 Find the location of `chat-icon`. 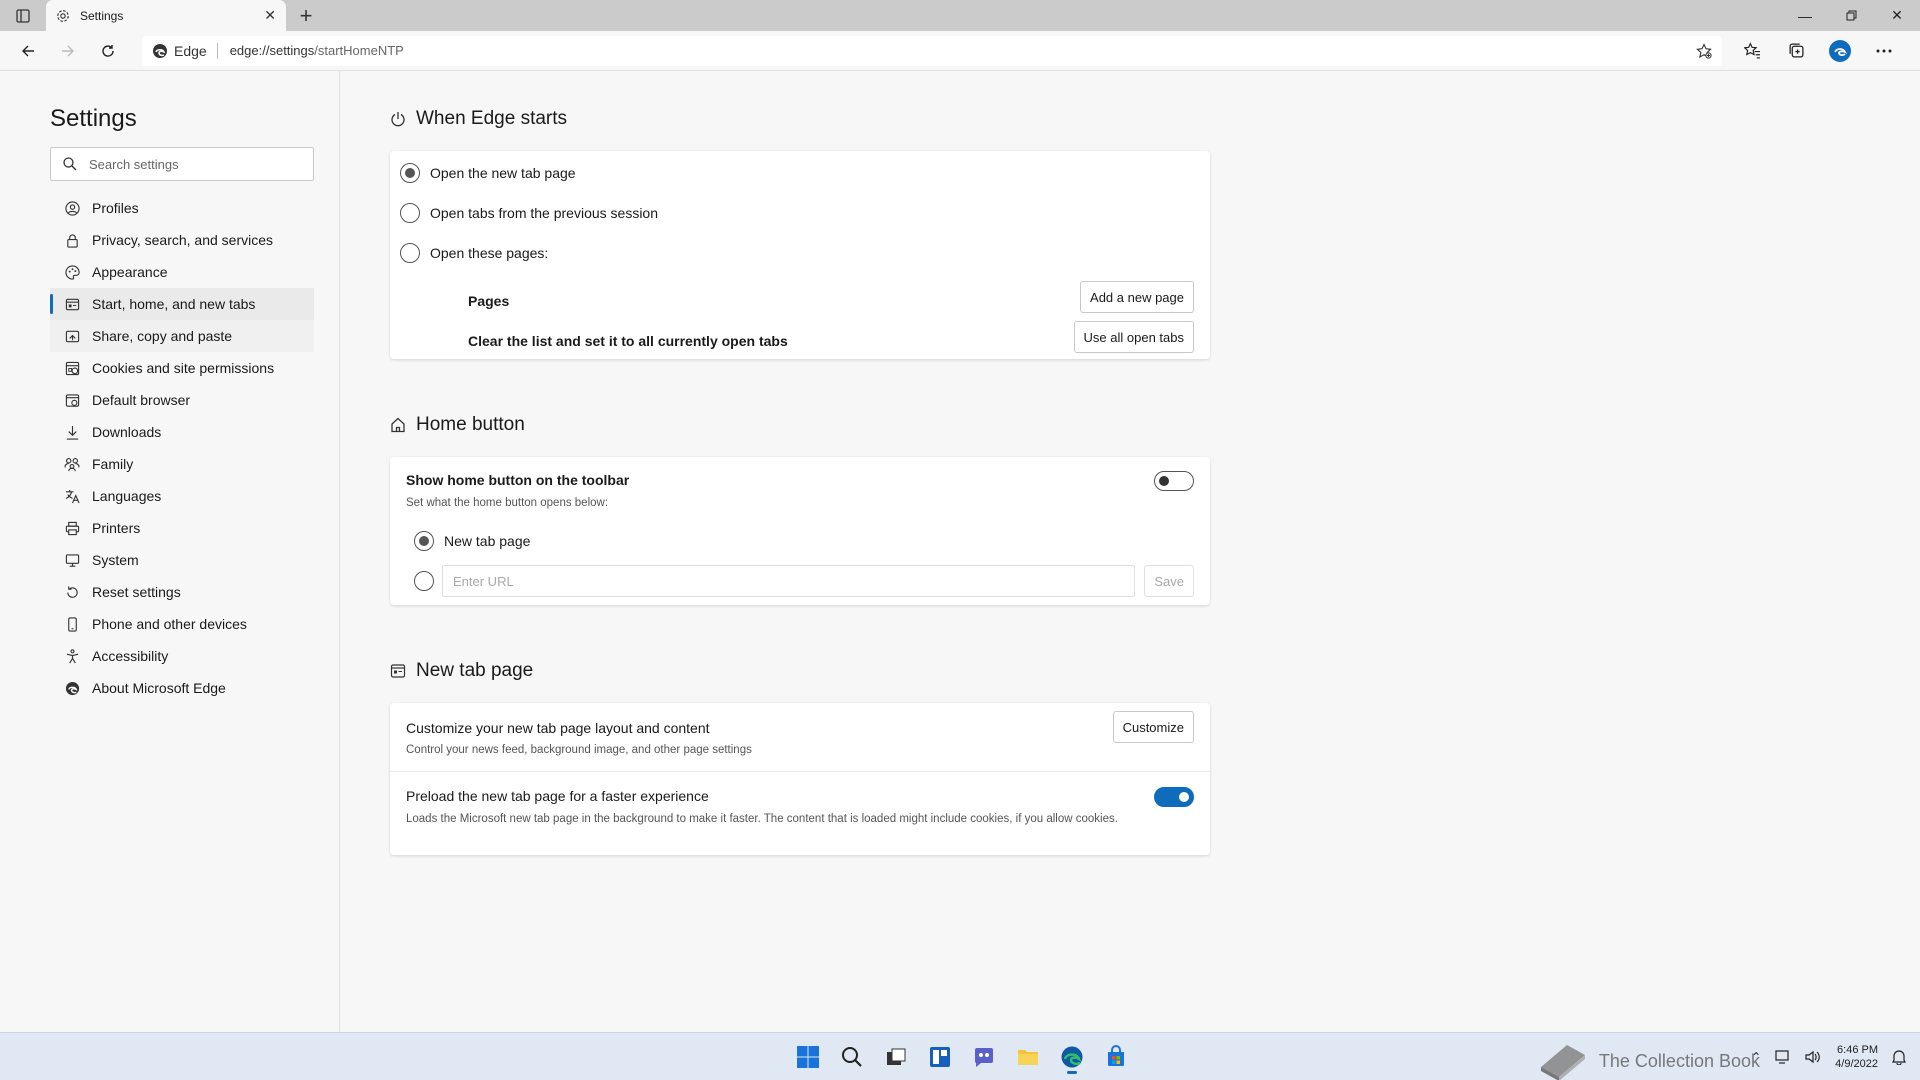

chat-icon is located at coordinates (983, 1057).